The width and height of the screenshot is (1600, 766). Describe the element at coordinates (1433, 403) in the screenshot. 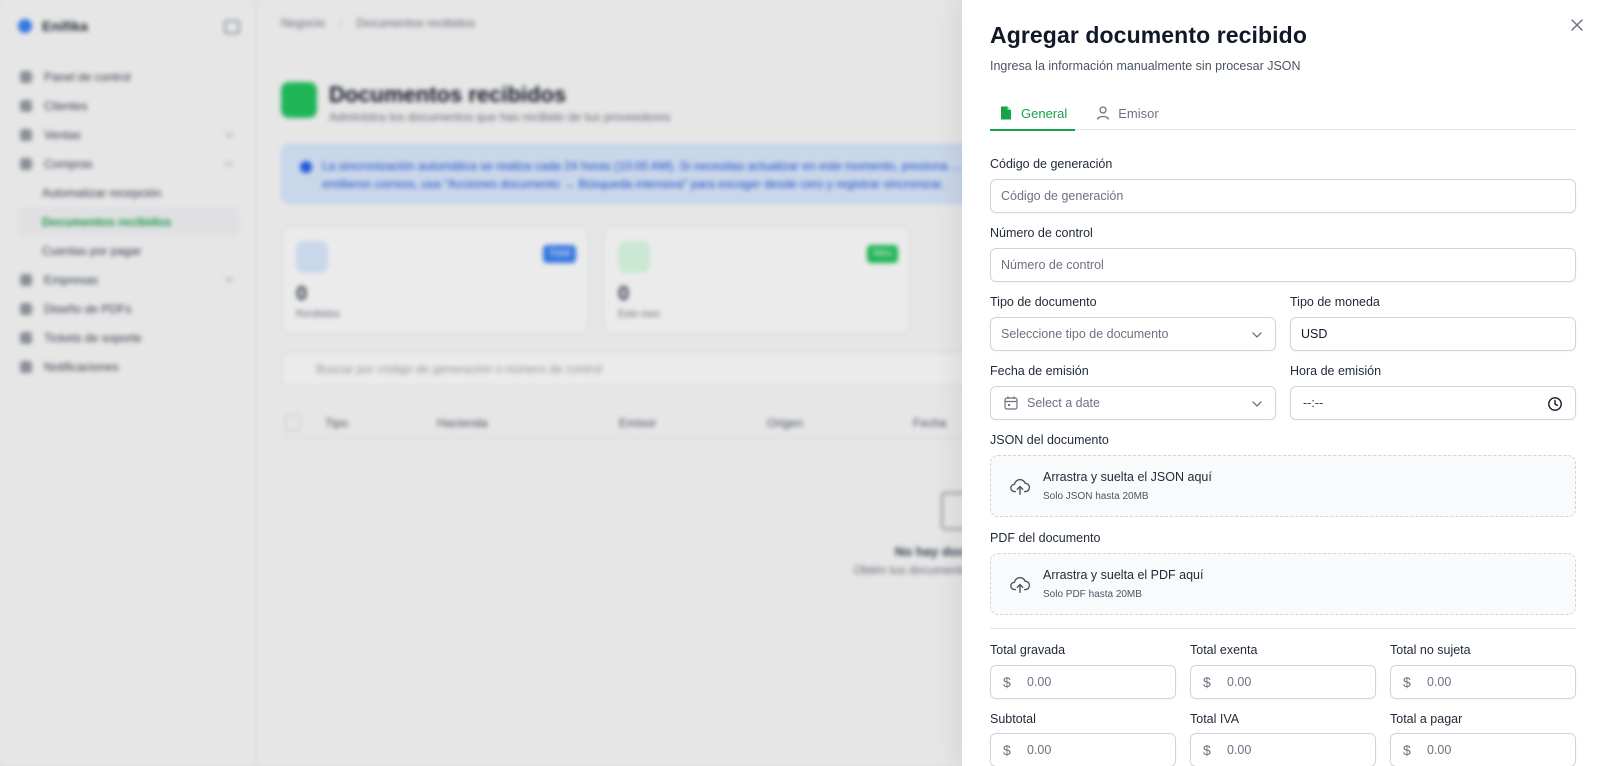

I see `hora-emision-input: --:--` at that location.